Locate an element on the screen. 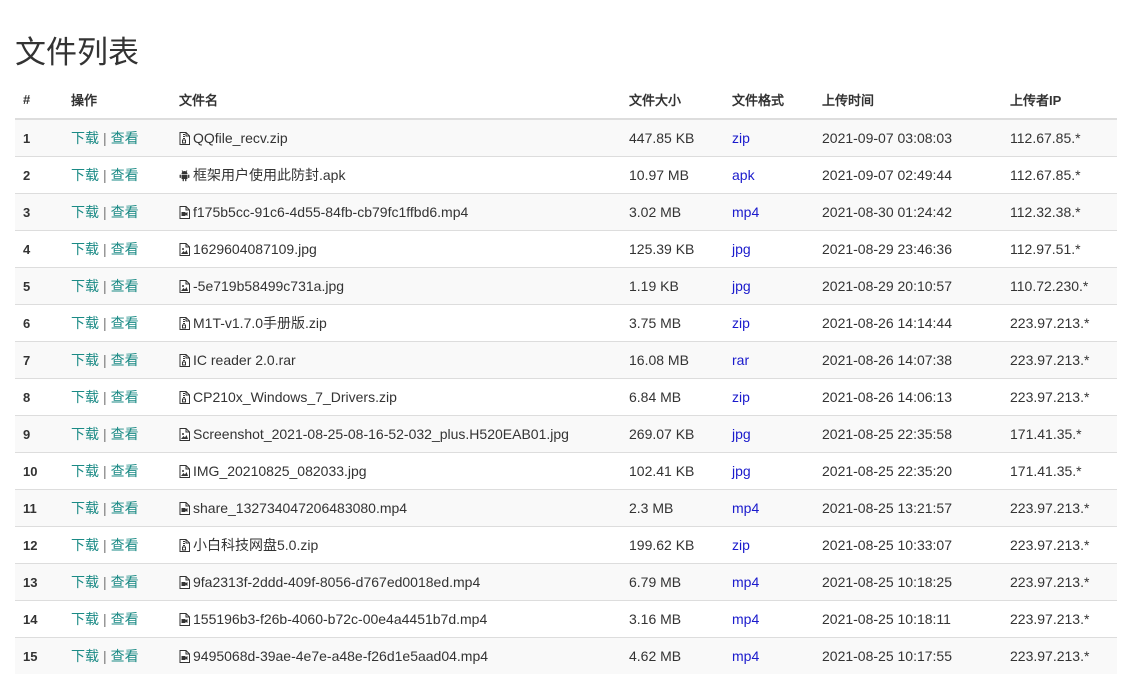  row-size: 102.41 KB is located at coordinates (672, 471).